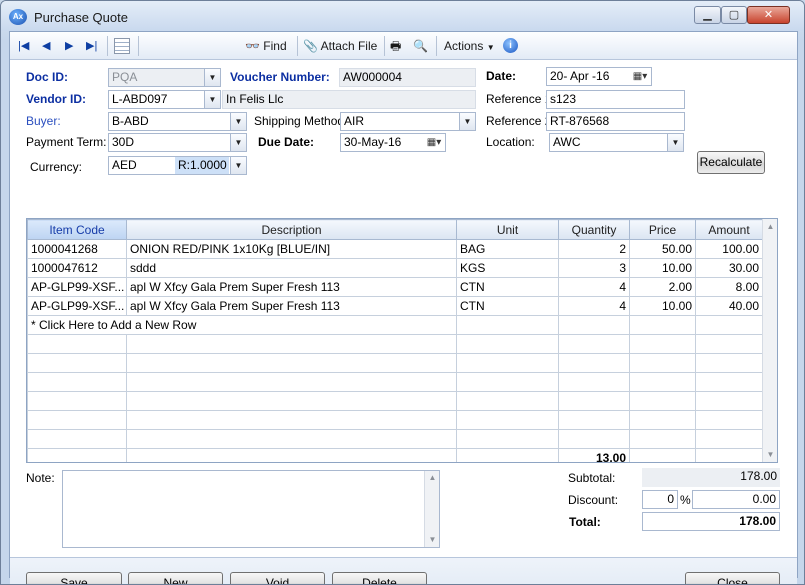 This screenshot has height=585, width=805. I want to click on empty-row, so click(395, 344).